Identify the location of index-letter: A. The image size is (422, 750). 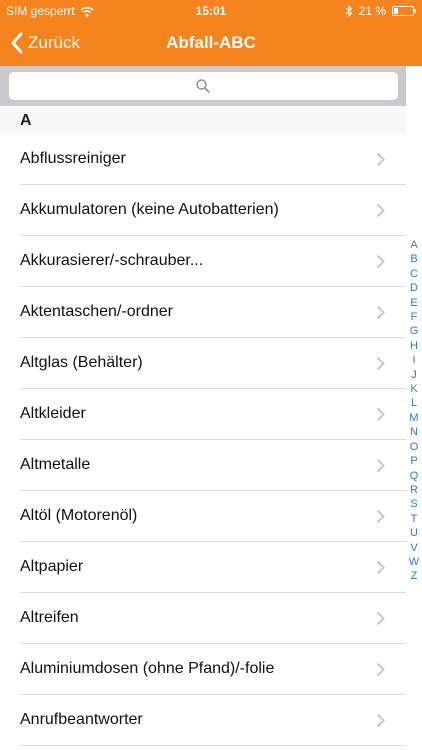
(414, 245).